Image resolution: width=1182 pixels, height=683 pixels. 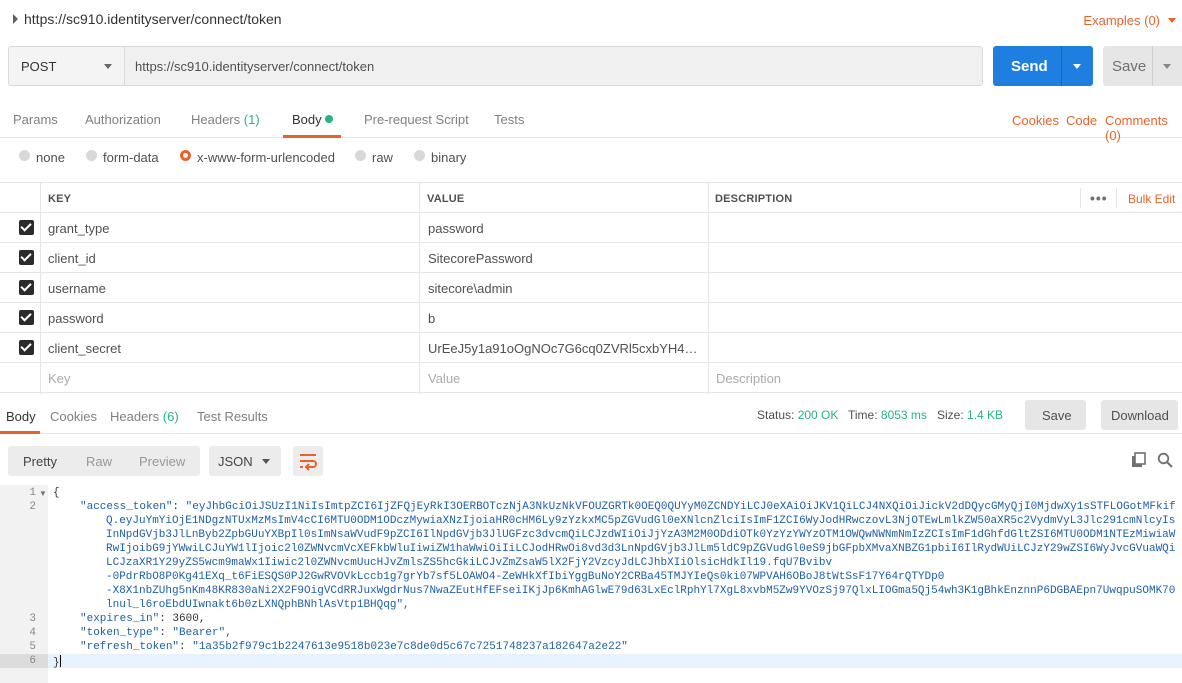 I want to click on resp-tab-cookies: Cookies, so click(x=73, y=416).